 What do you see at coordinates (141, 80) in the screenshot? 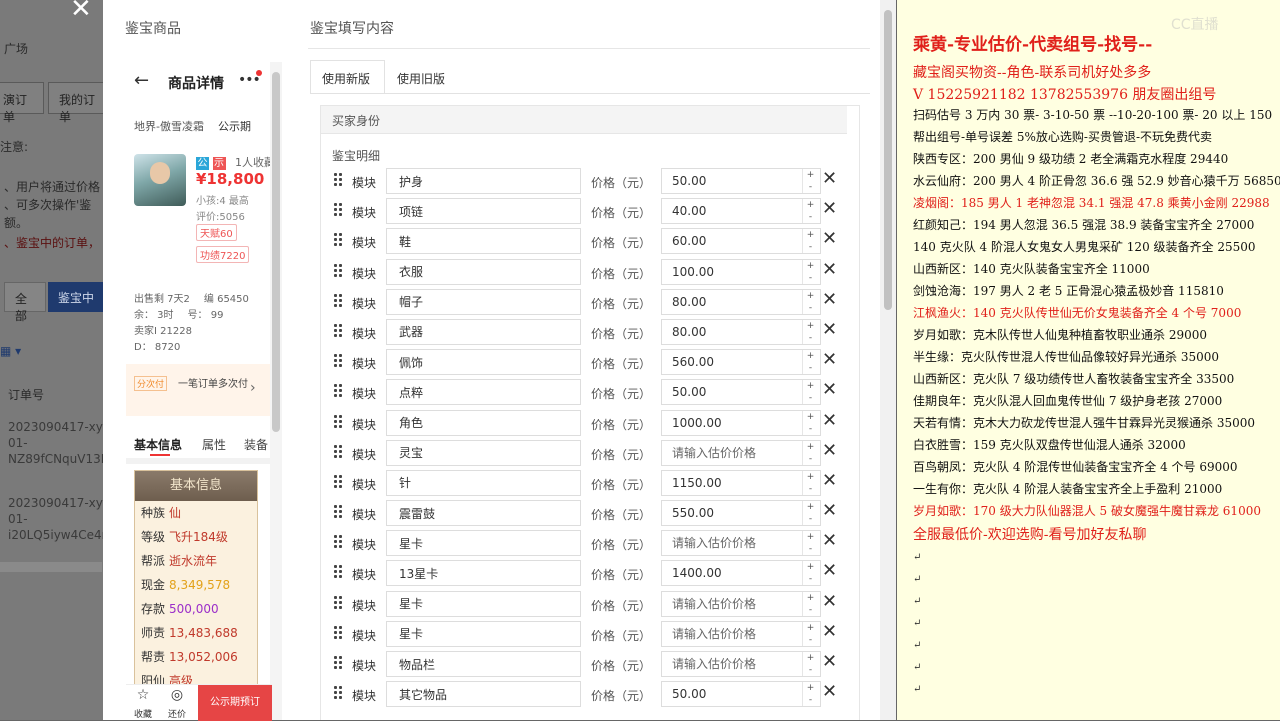
I see `back-arrow-icon: ←` at bounding box center [141, 80].